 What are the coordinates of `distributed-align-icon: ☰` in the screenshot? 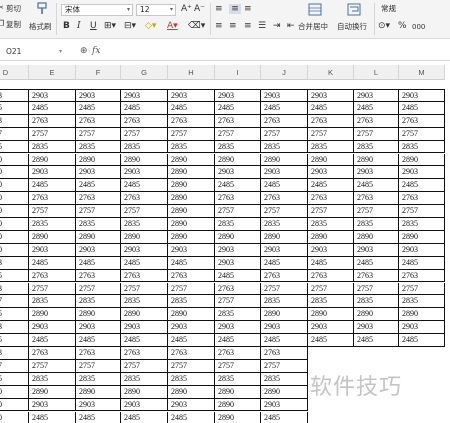 It's located at (262, 26).